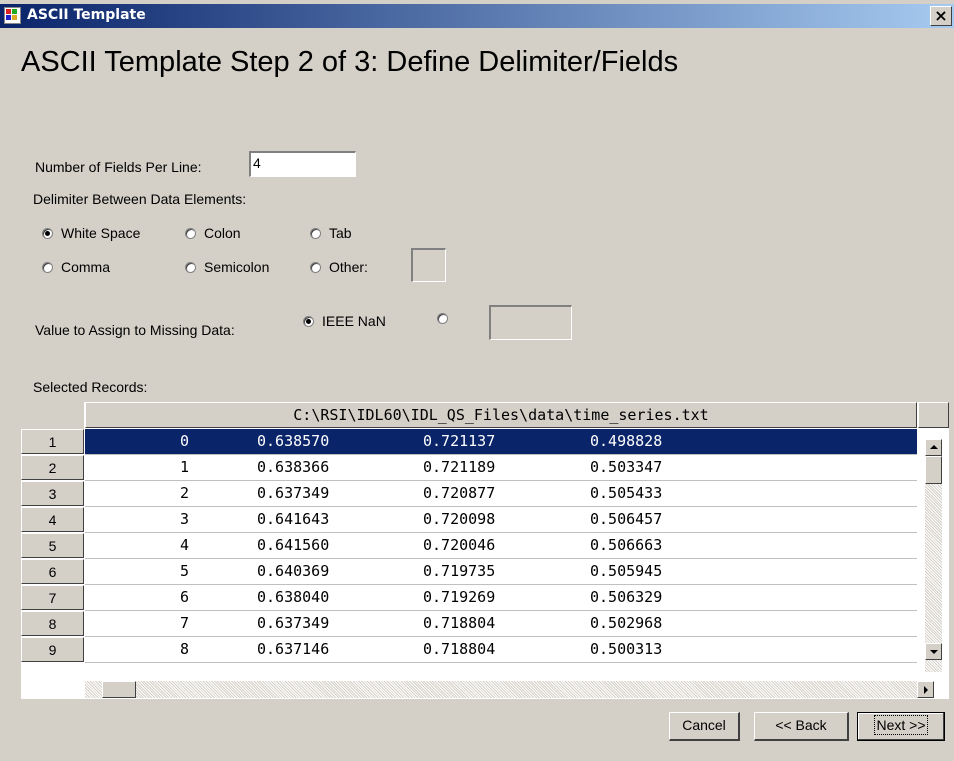  Describe the element at coordinates (340, 233) in the screenshot. I see `radio-label: Tab` at that location.